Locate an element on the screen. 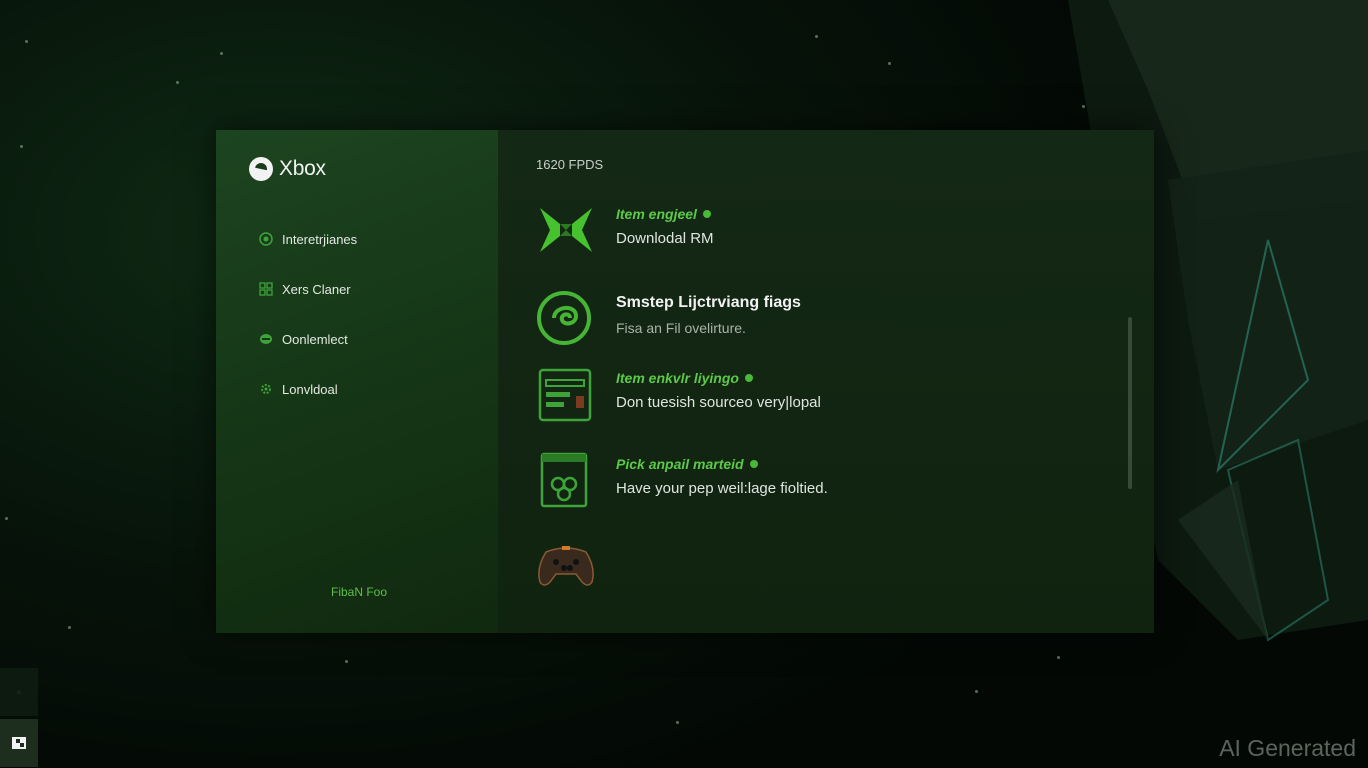 The height and width of the screenshot is (768, 1368). sidebar-item-label: Lonvldoal is located at coordinates (310, 389).